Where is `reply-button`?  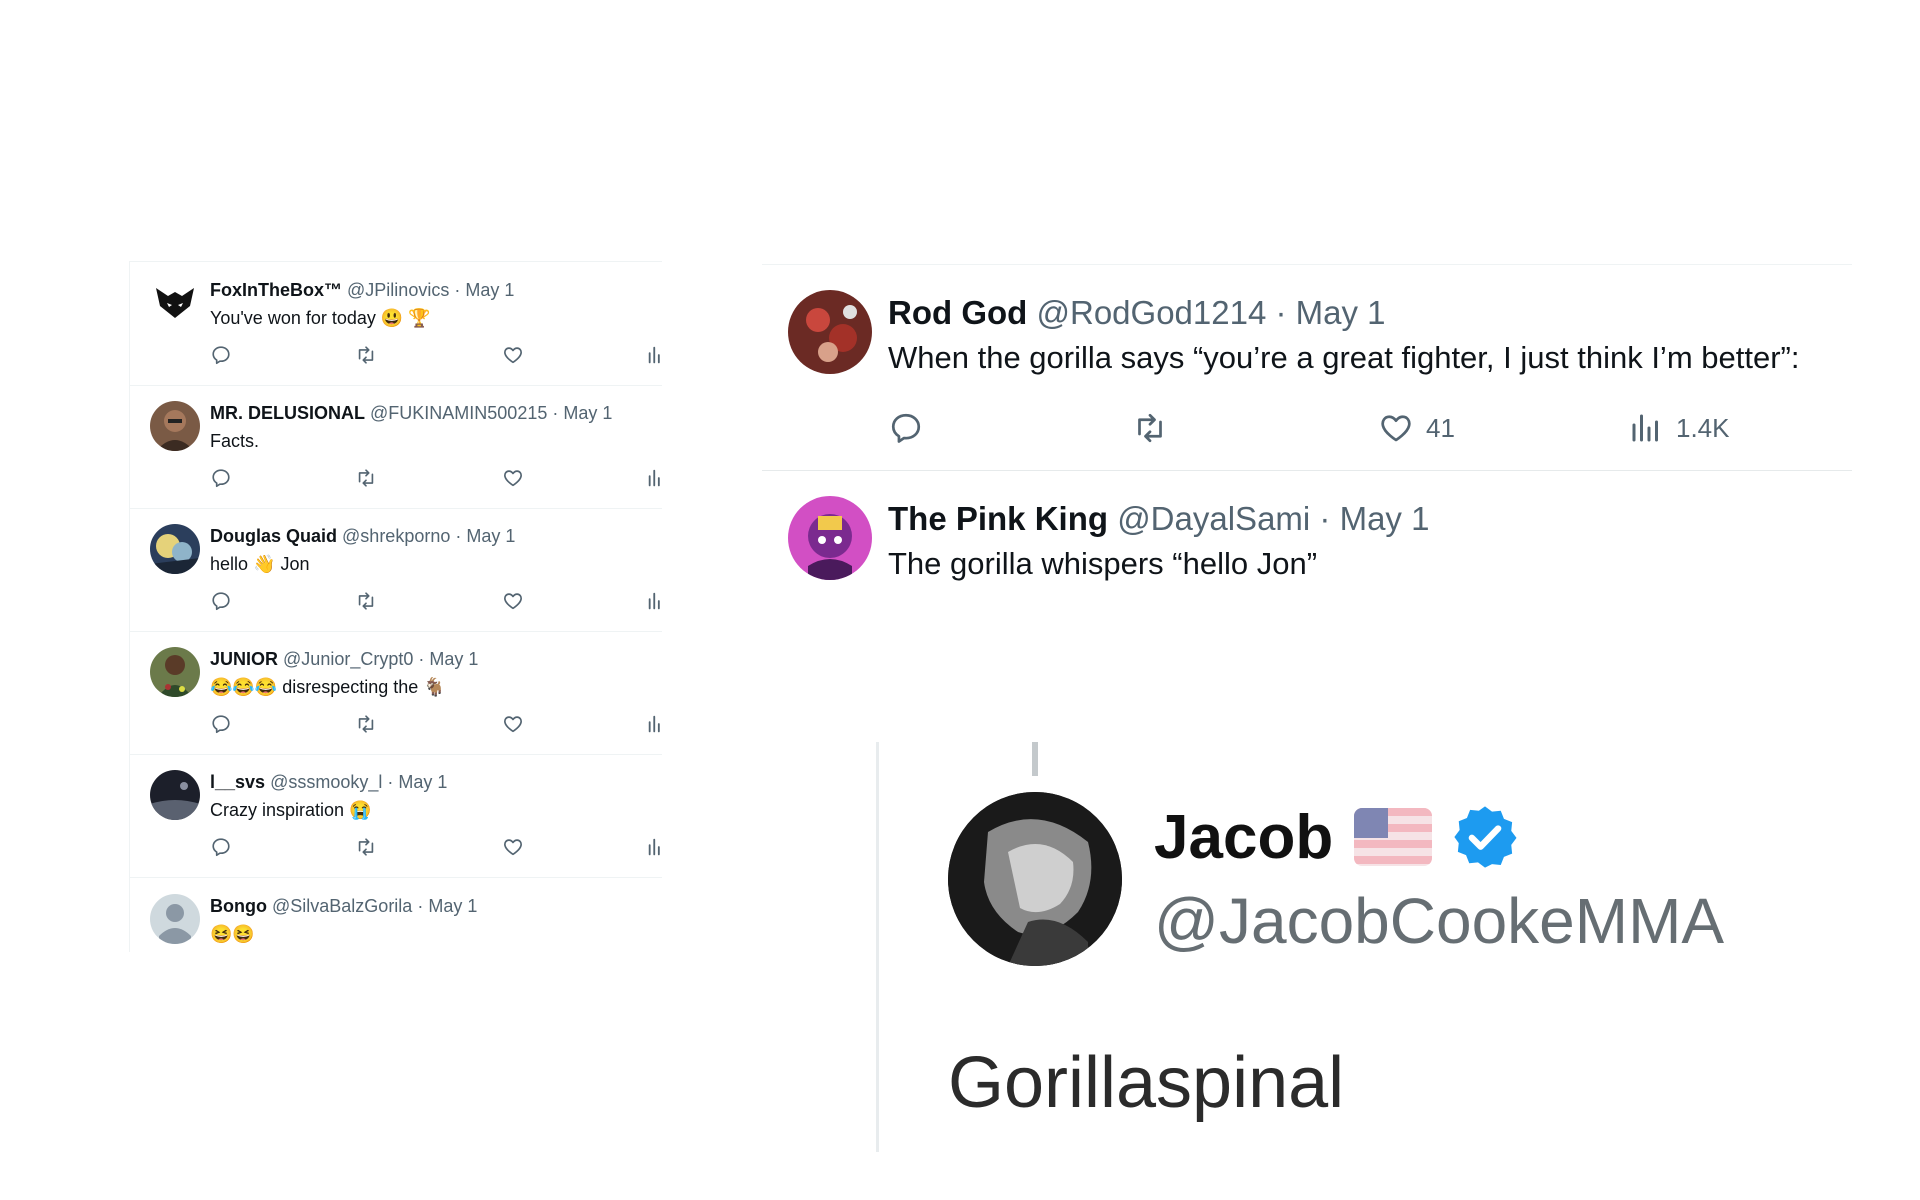 reply-button is located at coordinates (906, 428).